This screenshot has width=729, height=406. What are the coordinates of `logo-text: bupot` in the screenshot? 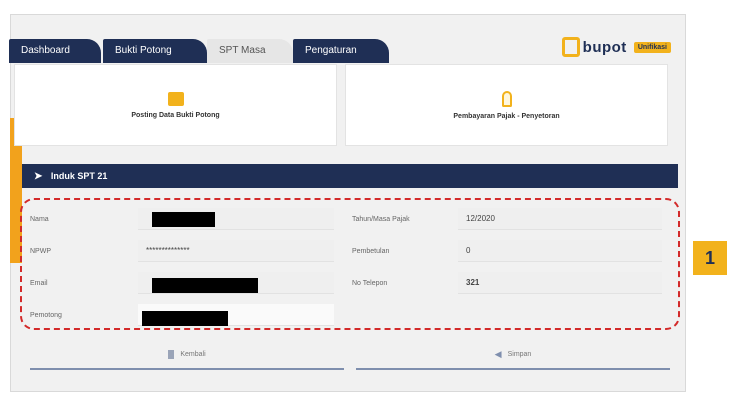 It's located at (604, 47).